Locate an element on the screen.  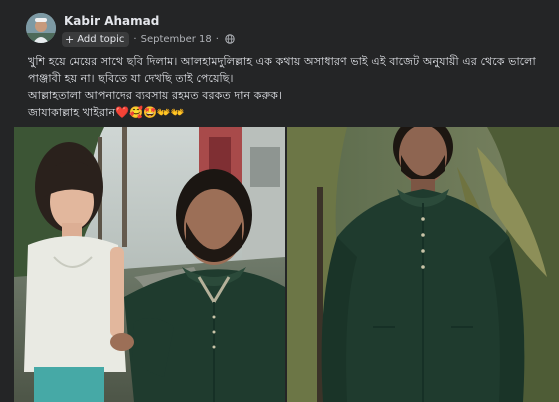
author-name: Kabir Ahamad is located at coordinates (111, 21).